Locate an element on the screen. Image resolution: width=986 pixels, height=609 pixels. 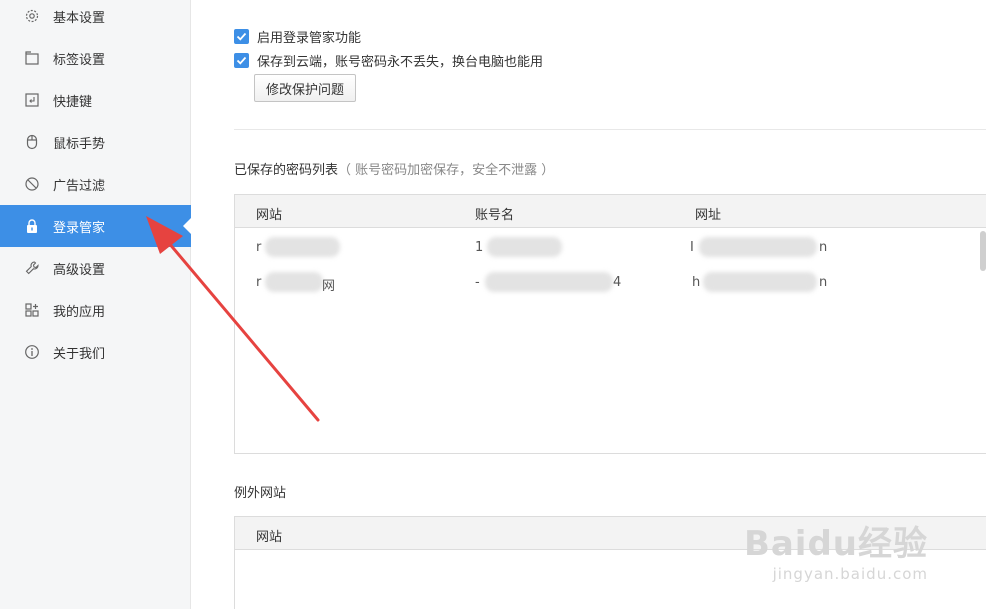
keyboard-icon is located at coordinates (32, 100).